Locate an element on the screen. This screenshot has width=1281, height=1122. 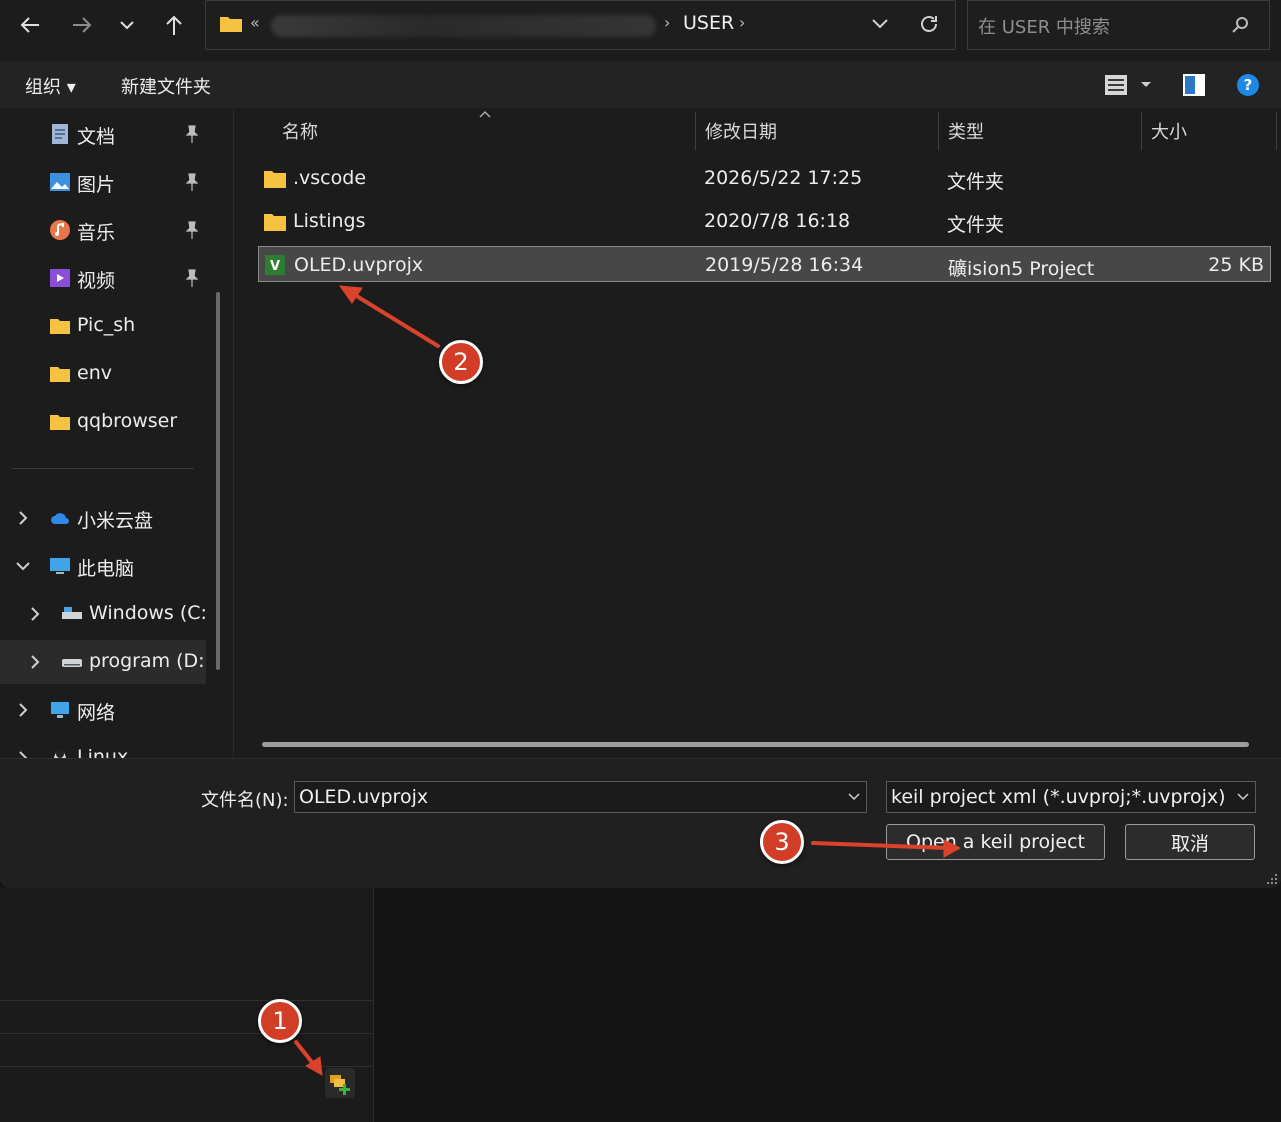
annotation-badge-3: 3 is located at coordinates (782, 842).